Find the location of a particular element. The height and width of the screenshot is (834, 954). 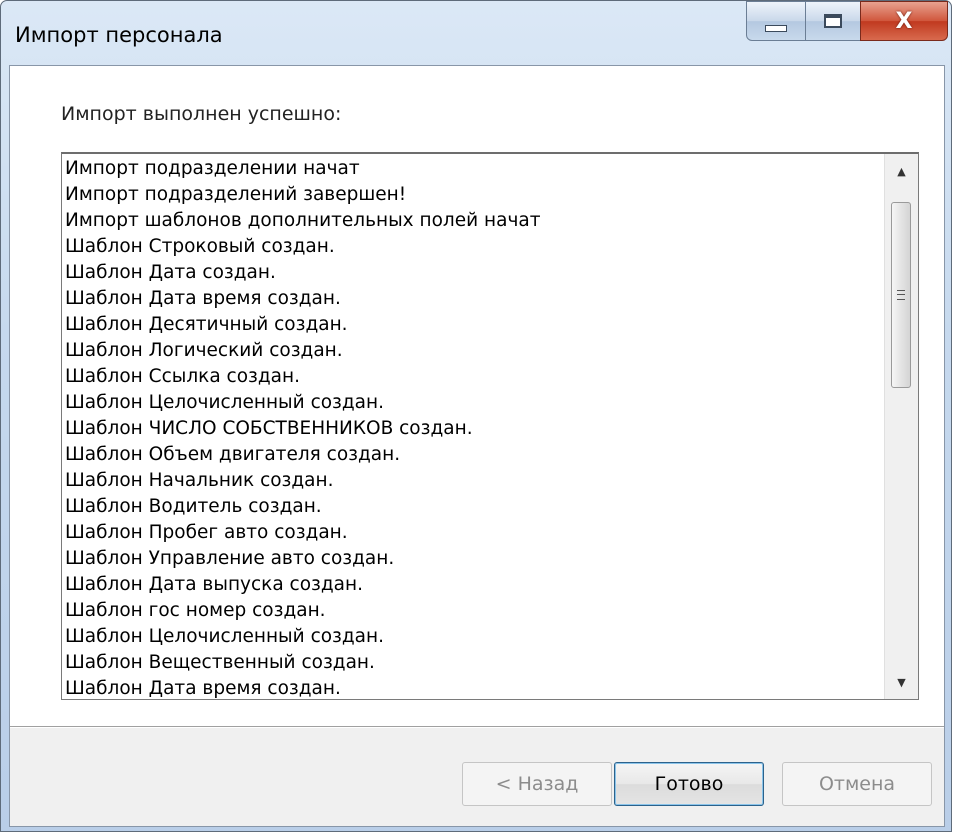

scroll-down-button: ▼ is located at coordinates (901, 682).